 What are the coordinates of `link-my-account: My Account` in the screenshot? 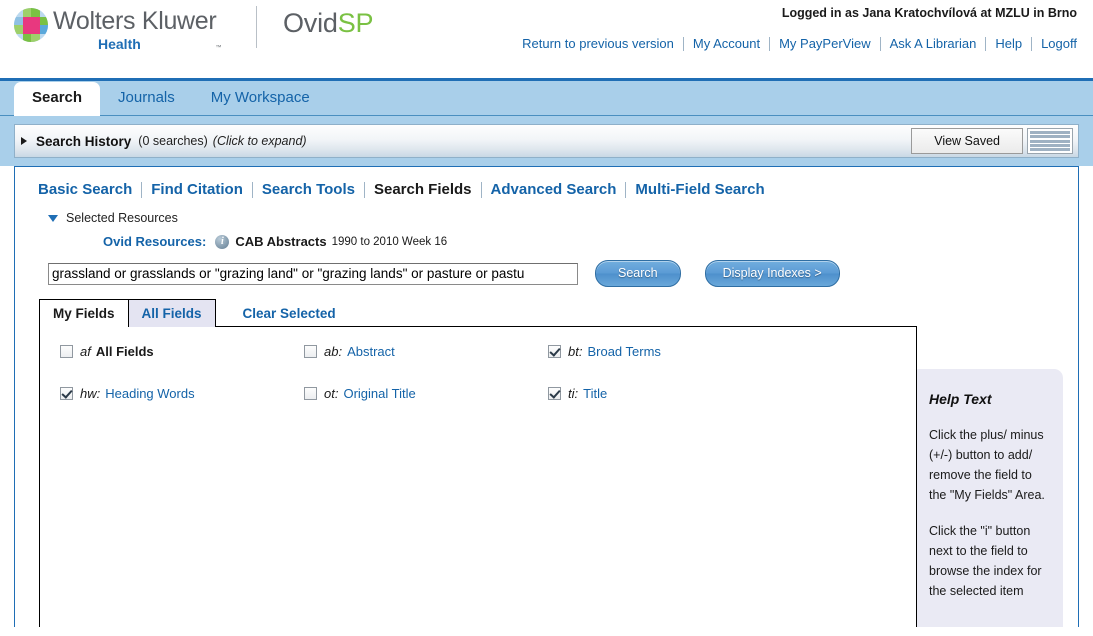 It's located at (726, 43).